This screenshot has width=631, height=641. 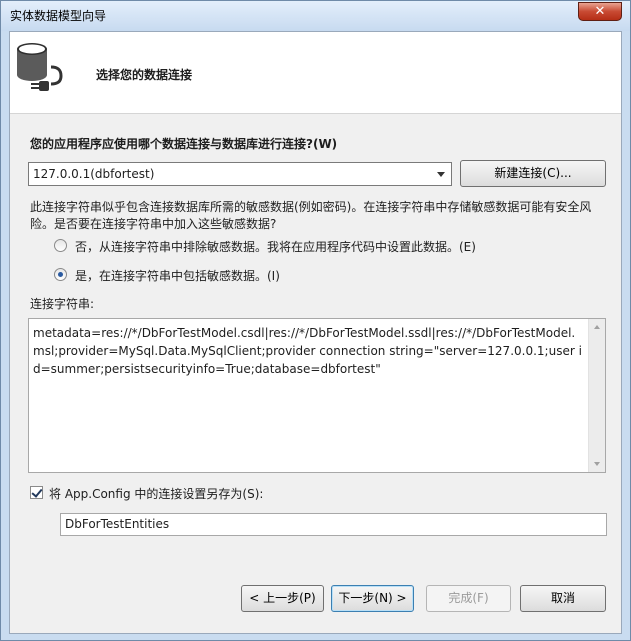 I want to click on page-title: 选择您的数据连接, so click(x=144, y=75).